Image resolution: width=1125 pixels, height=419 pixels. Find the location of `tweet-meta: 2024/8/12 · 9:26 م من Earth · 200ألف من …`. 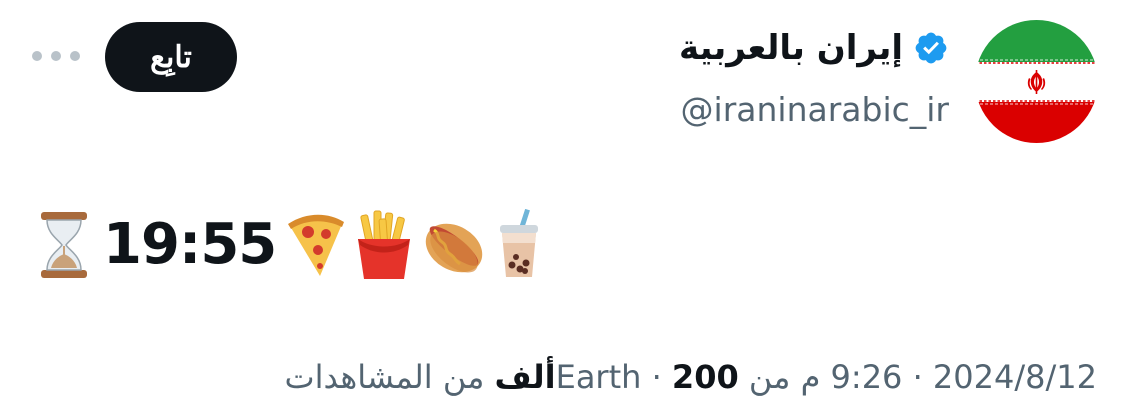

tweet-meta: 2024/8/12 · 9:26 م من Earth · 200ألف من … is located at coordinates (691, 377).